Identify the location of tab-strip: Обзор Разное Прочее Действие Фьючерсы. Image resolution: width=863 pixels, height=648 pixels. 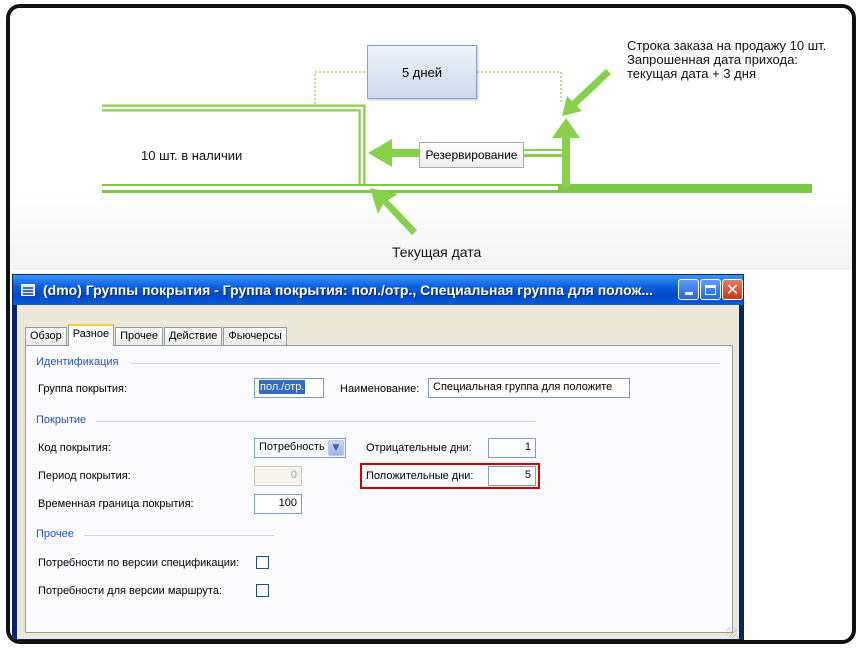
(156, 334).